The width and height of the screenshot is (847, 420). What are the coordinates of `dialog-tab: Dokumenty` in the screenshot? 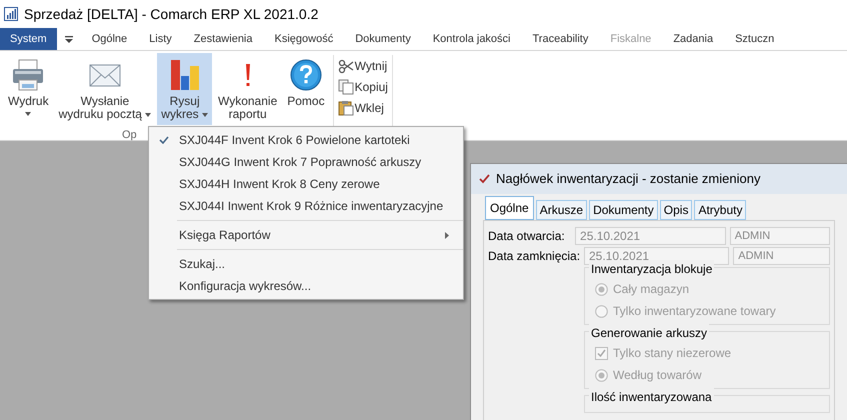 It's located at (623, 210).